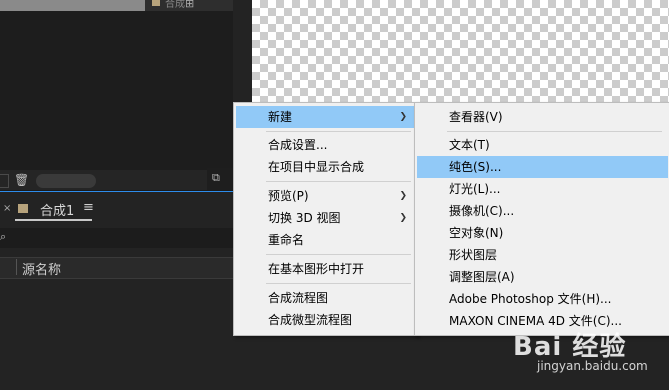 The height and width of the screenshot is (390, 669). Describe the element at coordinates (41, 268) in the screenshot. I see `column-source-name: 源名称` at that location.